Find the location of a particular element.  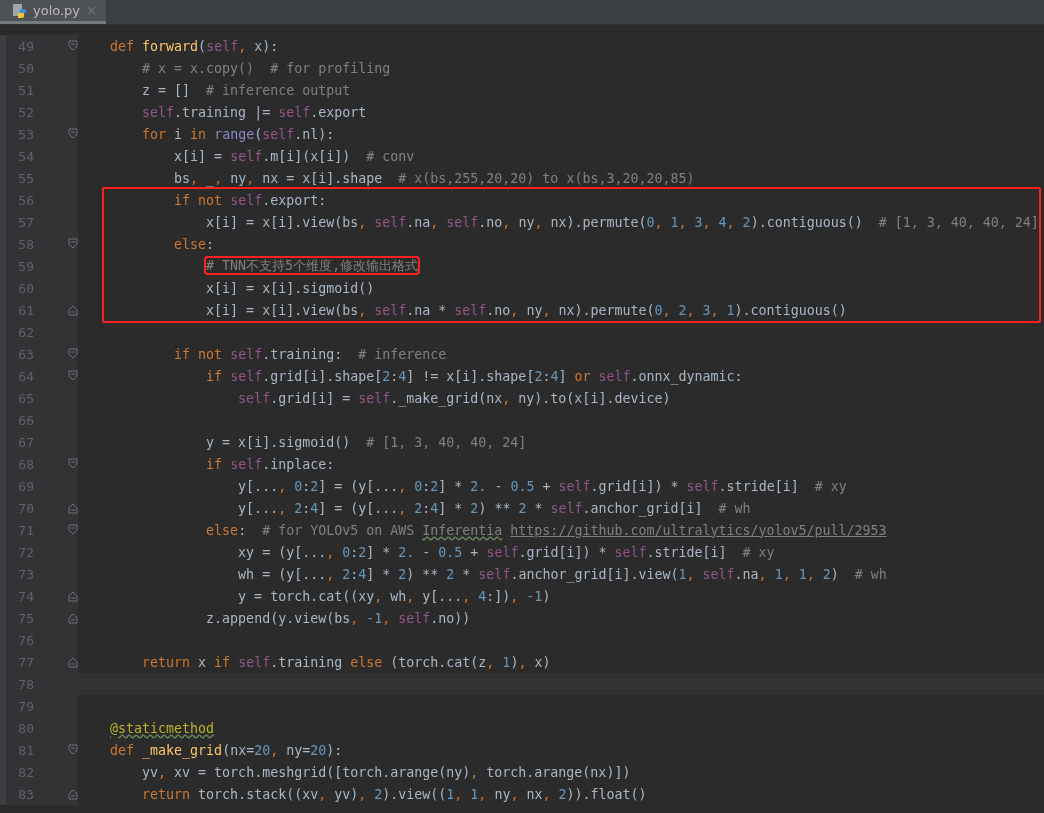

code-line: if not self.export: is located at coordinates (250, 200).